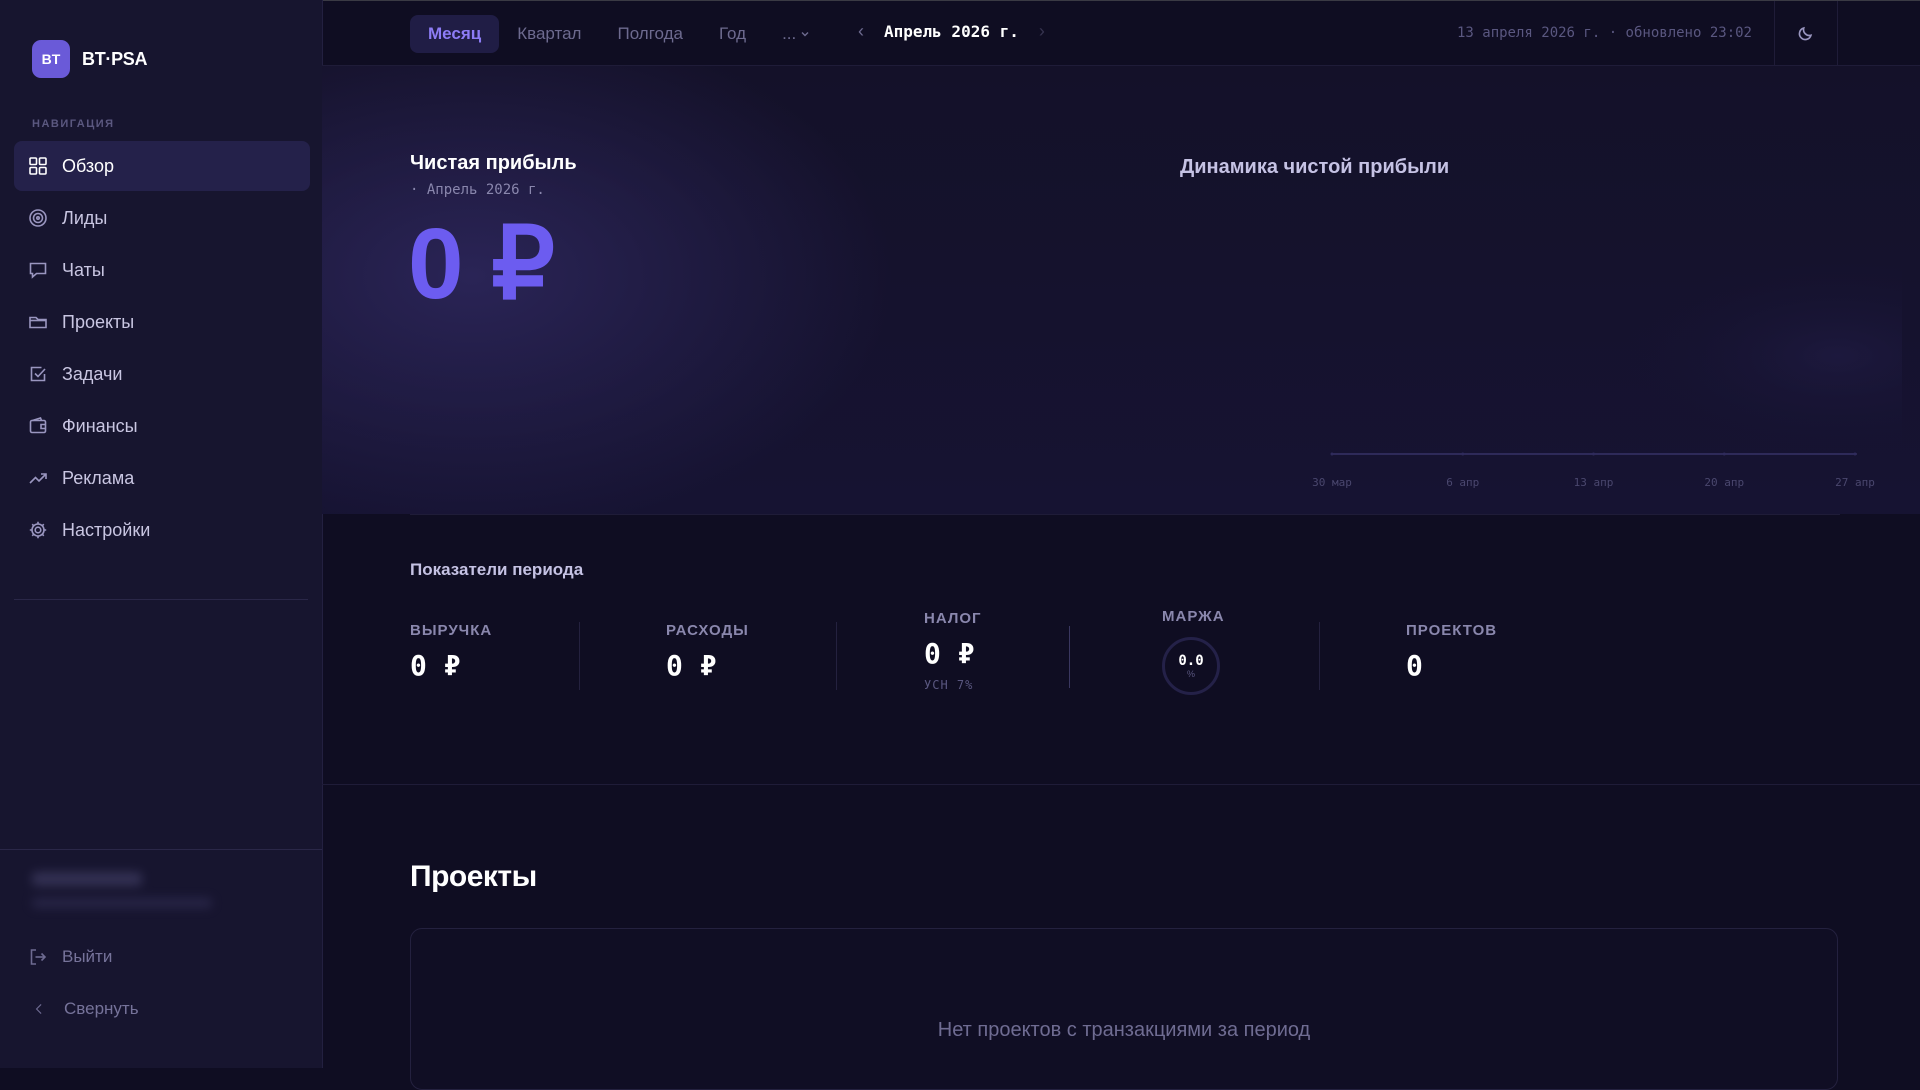 This screenshot has height=1090, width=1920. Describe the element at coordinates (1594, 482) in the screenshot. I see `chart-x-tick-label: 13 апр` at that location.